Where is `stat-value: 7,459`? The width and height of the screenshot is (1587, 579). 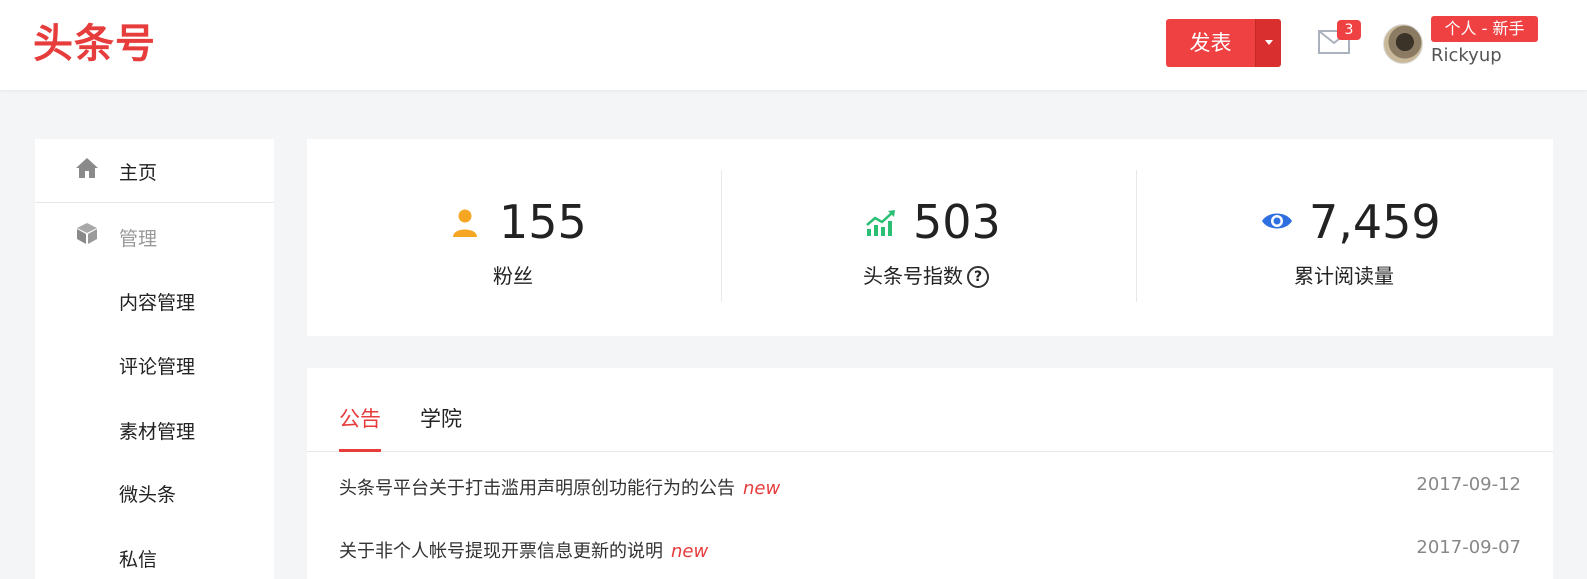 stat-value: 7,459 is located at coordinates (1375, 222).